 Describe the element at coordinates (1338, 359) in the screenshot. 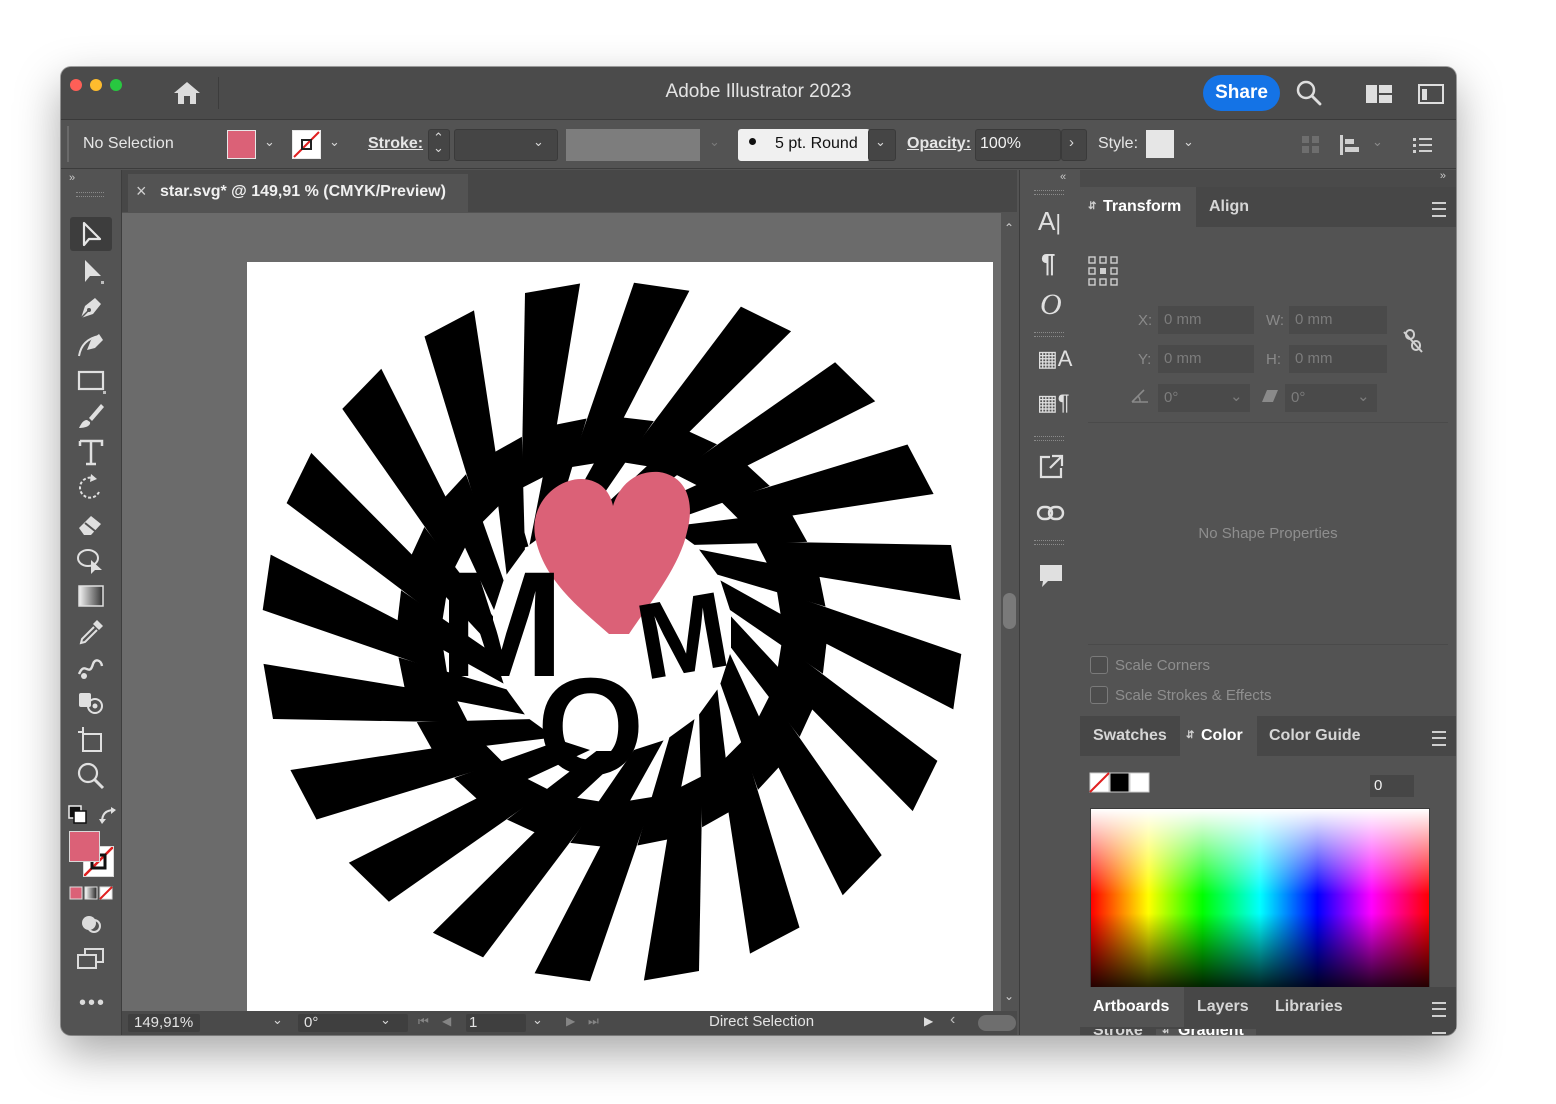

I see `h-field: 0 mm` at that location.